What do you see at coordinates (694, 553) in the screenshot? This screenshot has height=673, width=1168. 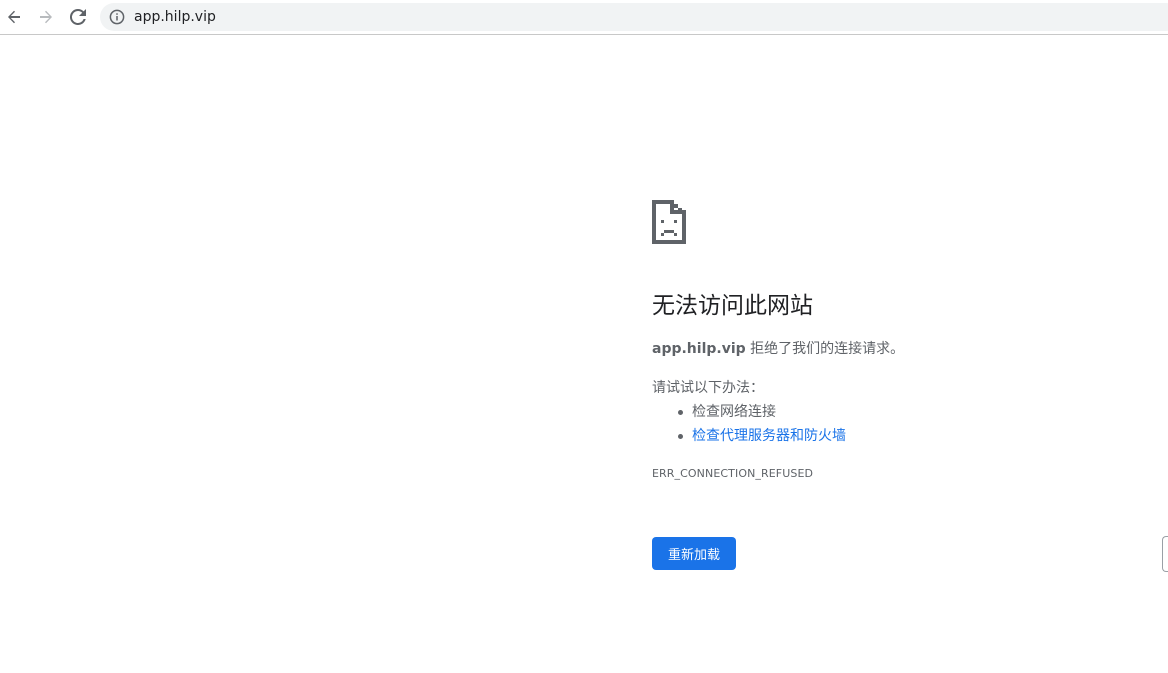 I see `reload-button: 重新加载` at bounding box center [694, 553].